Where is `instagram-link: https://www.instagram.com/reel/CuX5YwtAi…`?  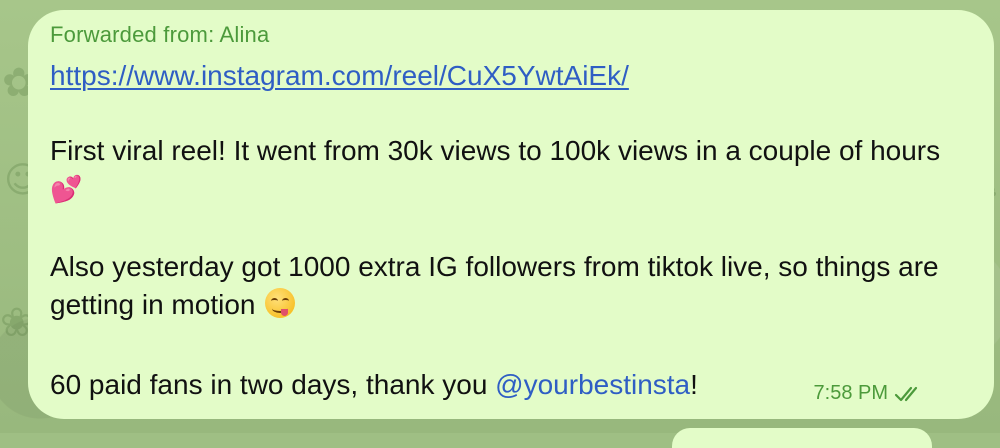
instagram-link: https://www.instagram.com/reel/CuX5YwtAi… is located at coordinates (339, 76).